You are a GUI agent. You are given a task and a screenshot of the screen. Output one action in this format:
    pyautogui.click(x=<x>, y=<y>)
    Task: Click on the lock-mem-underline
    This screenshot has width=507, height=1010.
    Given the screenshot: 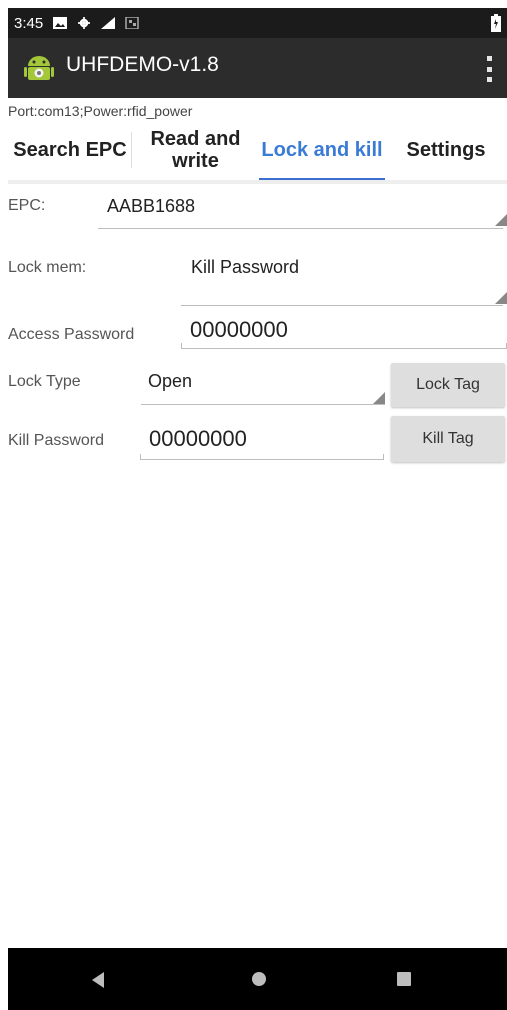 What is the action you would take?
    pyautogui.click(x=342, y=305)
    